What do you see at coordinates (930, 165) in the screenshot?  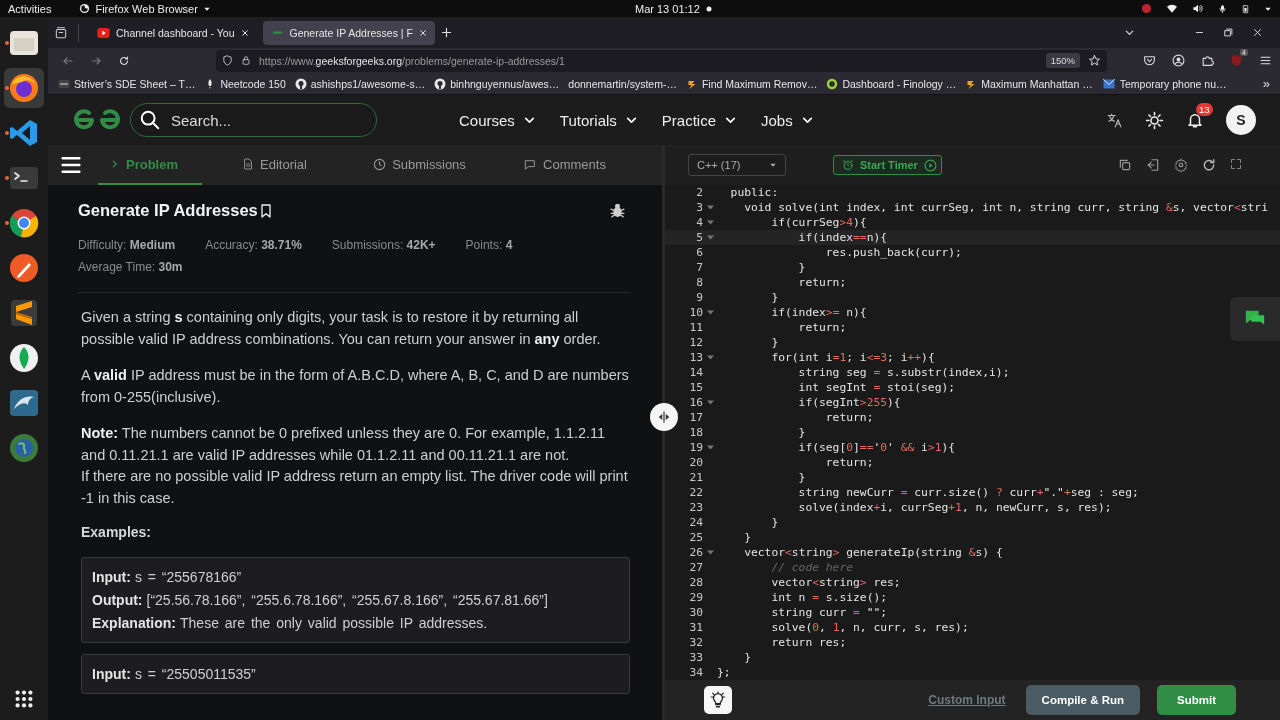 I see `play-icon` at bounding box center [930, 165].